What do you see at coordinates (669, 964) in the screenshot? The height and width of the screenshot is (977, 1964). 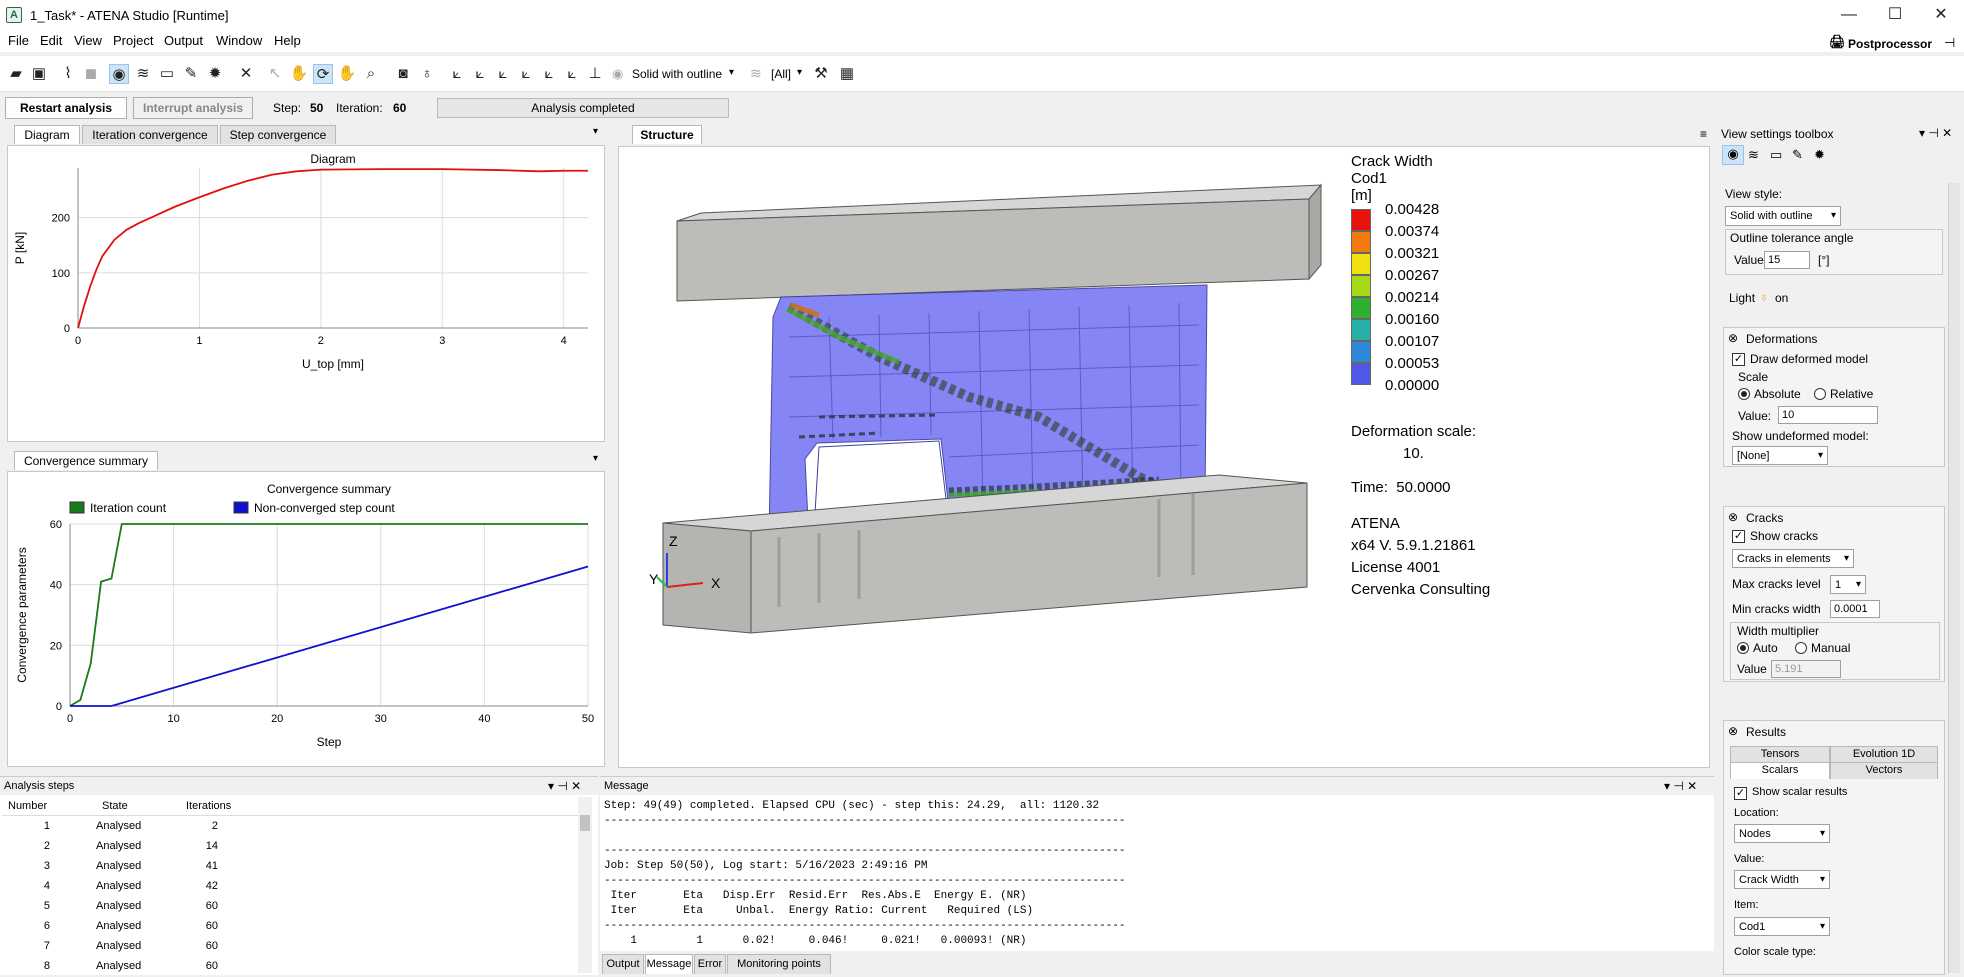 I see `tab-message: Message` at bounding box center [669, 964].